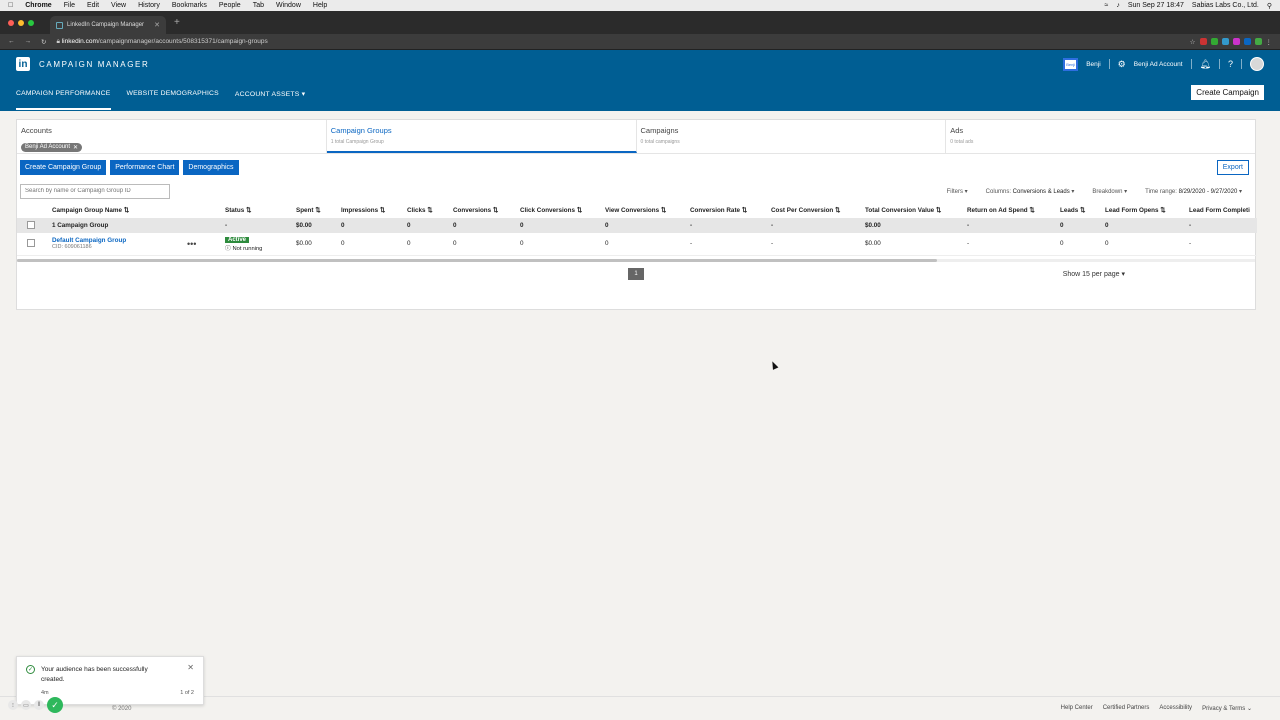 The image size is (1280, 720). What do you see at coordinates (1077, 708) in the screenshot?
I see `help-center-link: Help Center` at bounding box center [1077, 708].